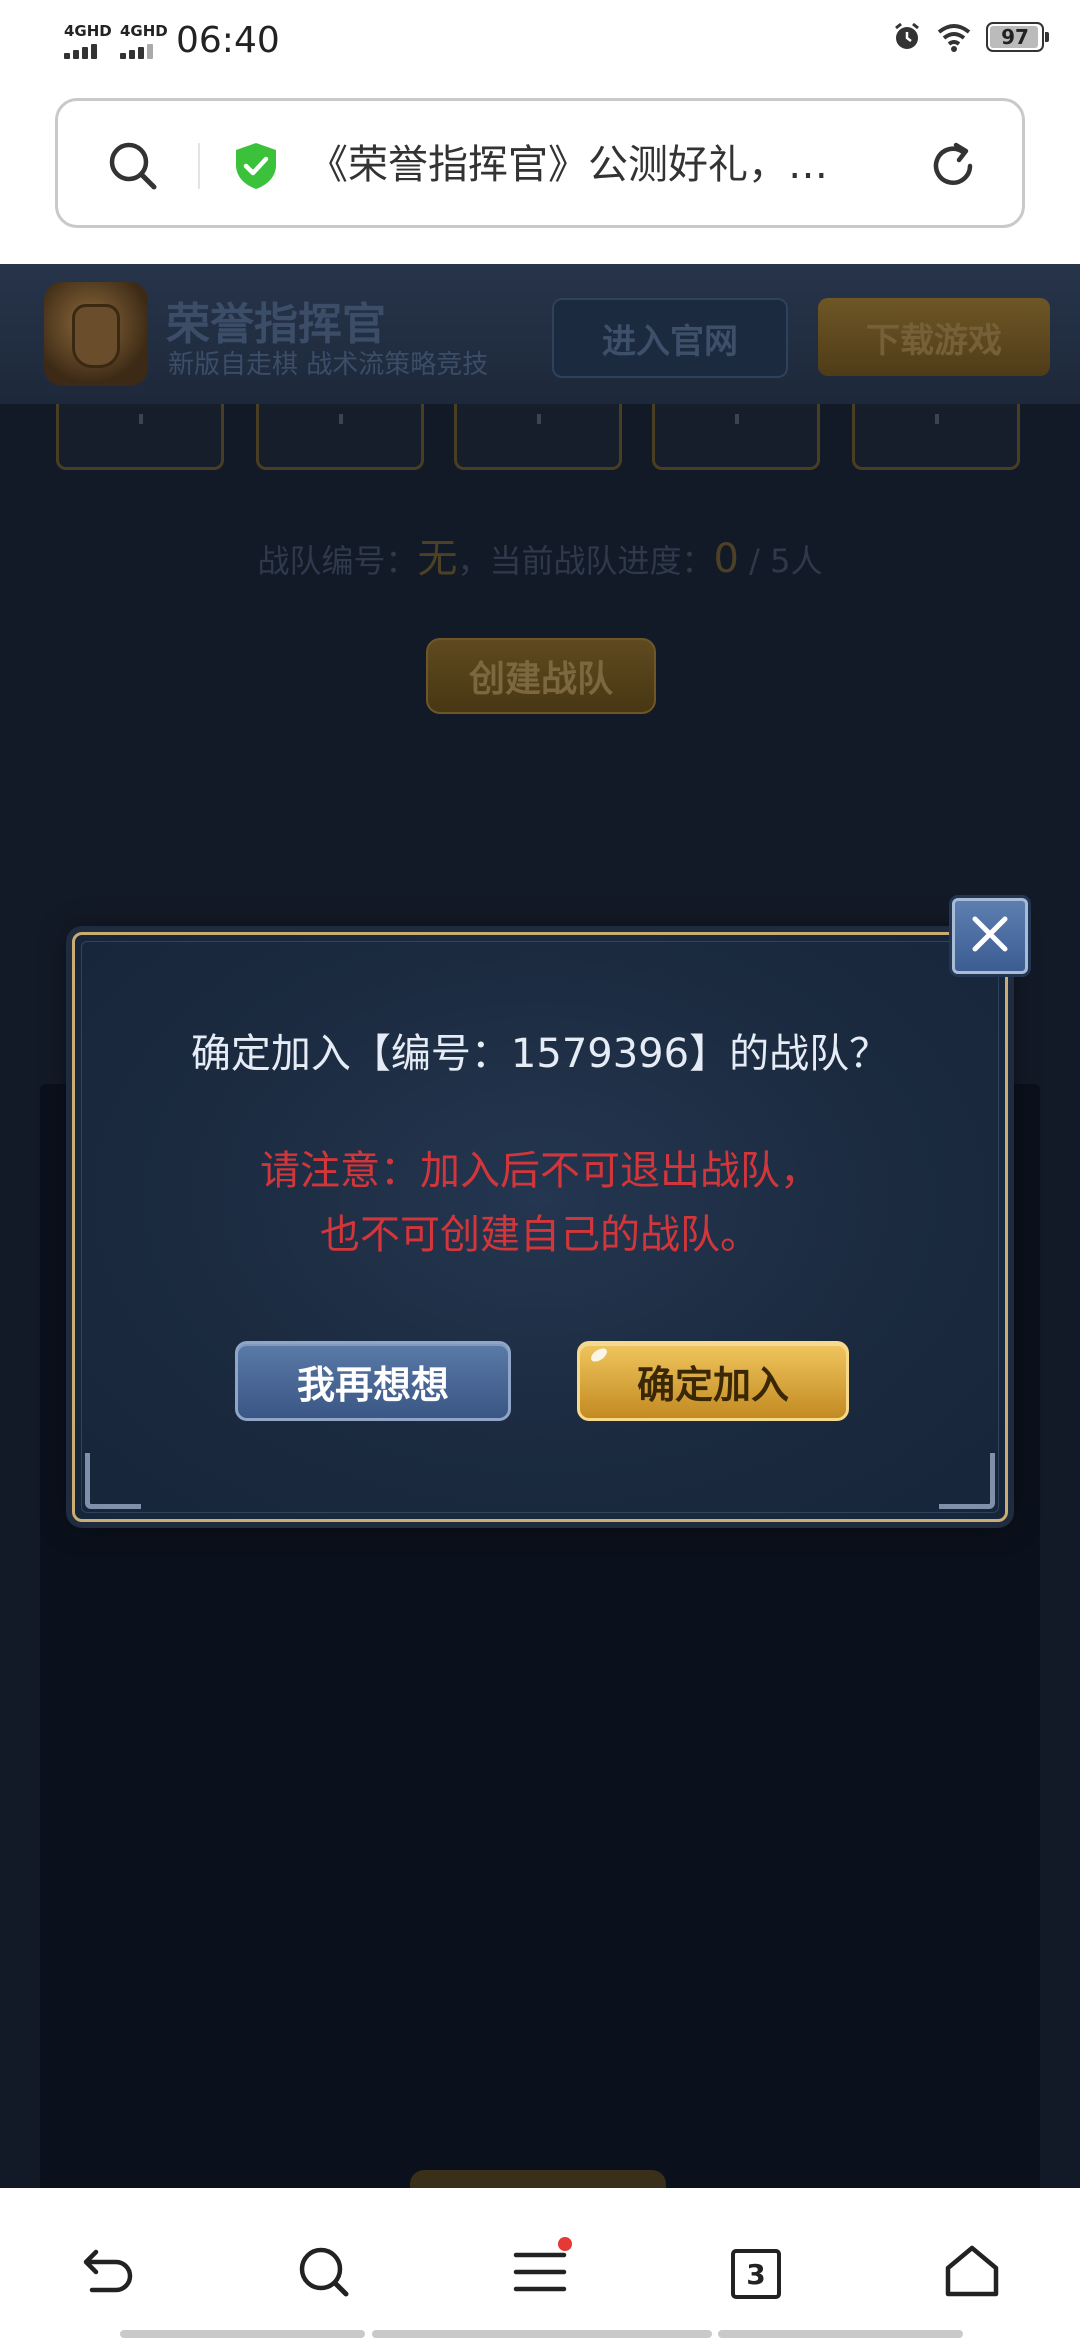 The image size is (1080, 2340). I want to click on dialog-warning: 请注意：加入后不可退出战队， 也不可创建自己的战队。, so click(540, 1203).